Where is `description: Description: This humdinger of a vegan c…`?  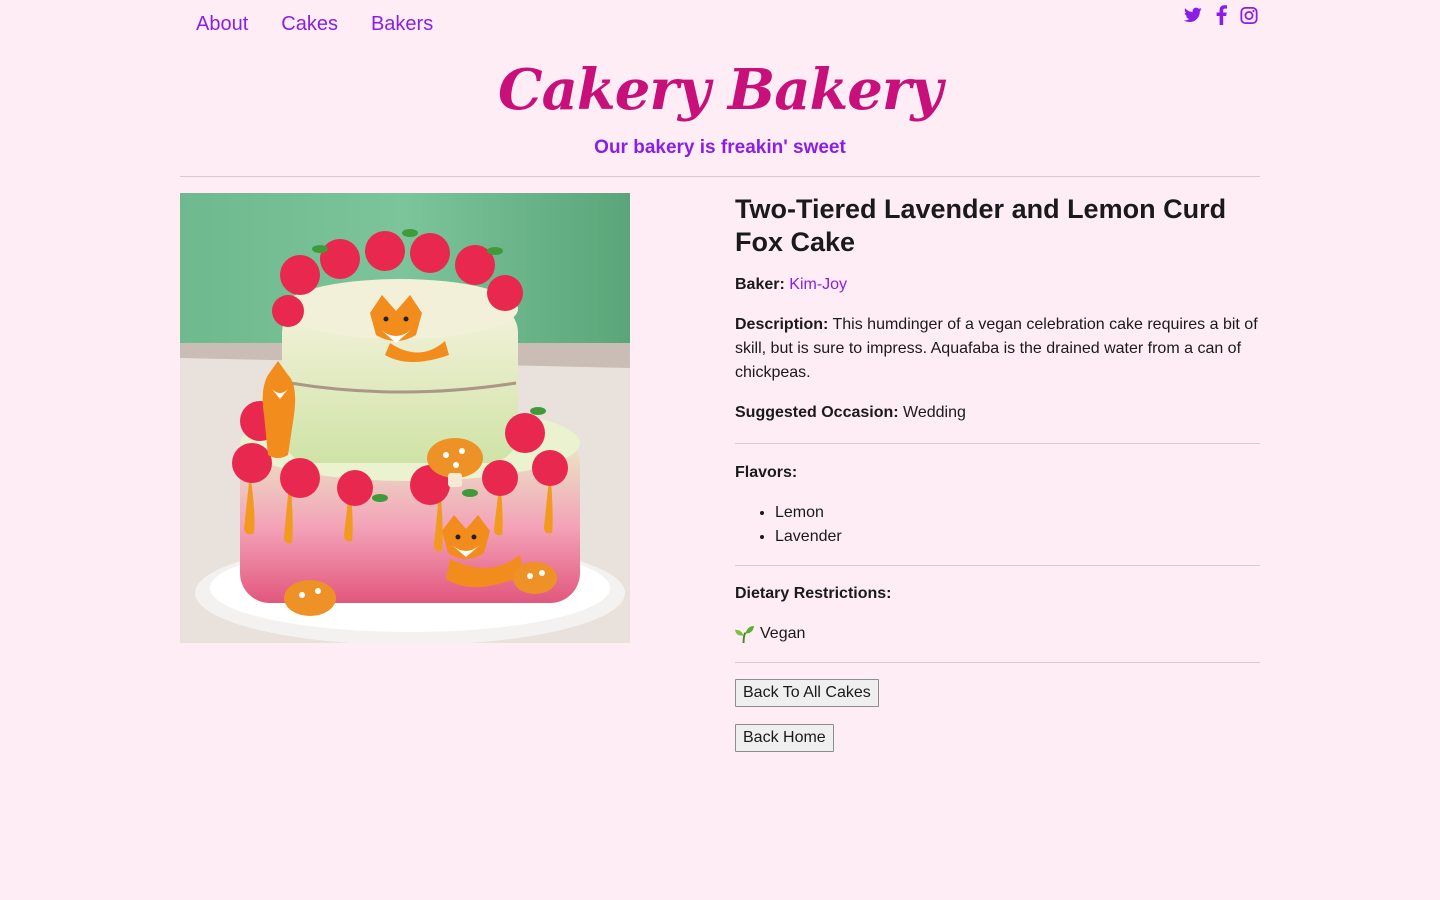
description: Description: This humdinger of a vegan c… is located at coordinates (997, 349).